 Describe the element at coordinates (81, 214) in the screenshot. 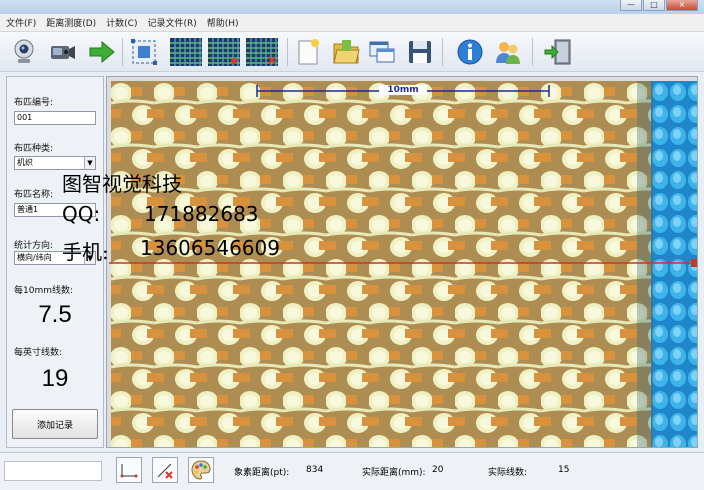

I see `watermark-qq-label: QQ:` at that location.